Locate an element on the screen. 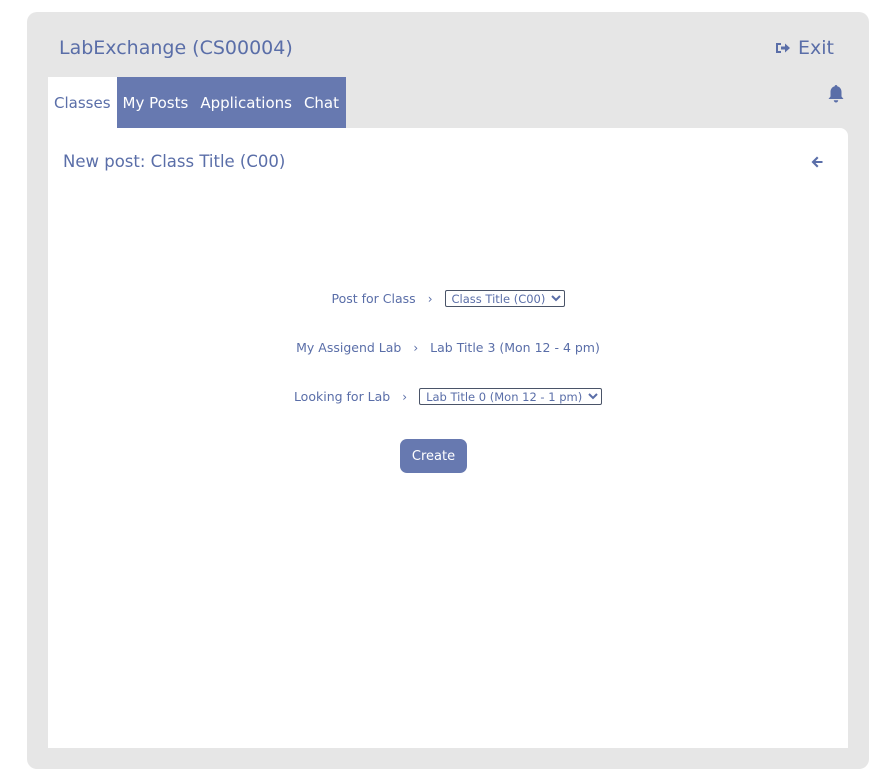  tab-applications: Applications is located at coordinates (246, 102).